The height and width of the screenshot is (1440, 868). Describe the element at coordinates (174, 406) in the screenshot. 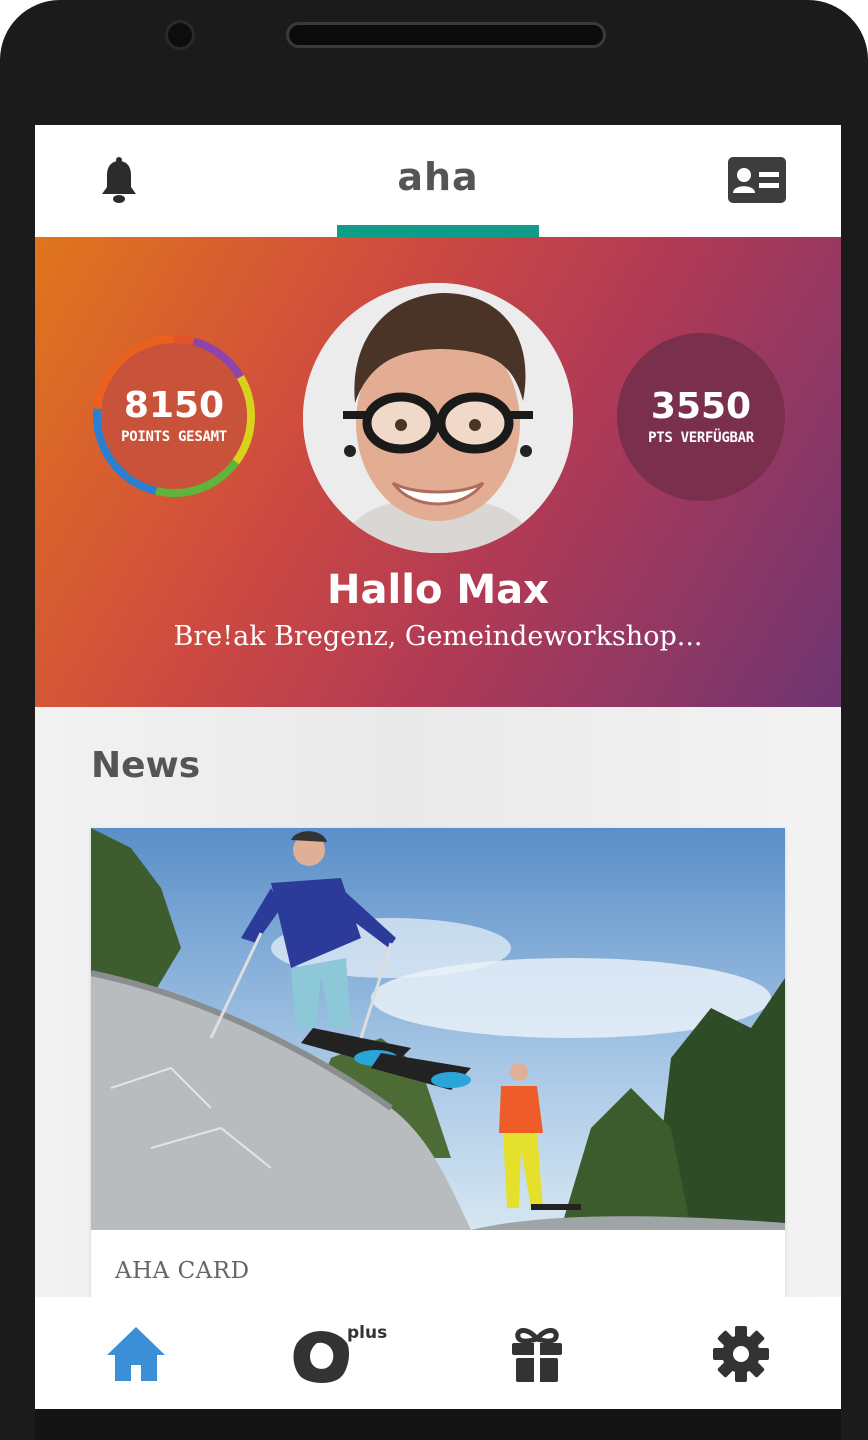

I see `points-total-value: 8150` at that location.